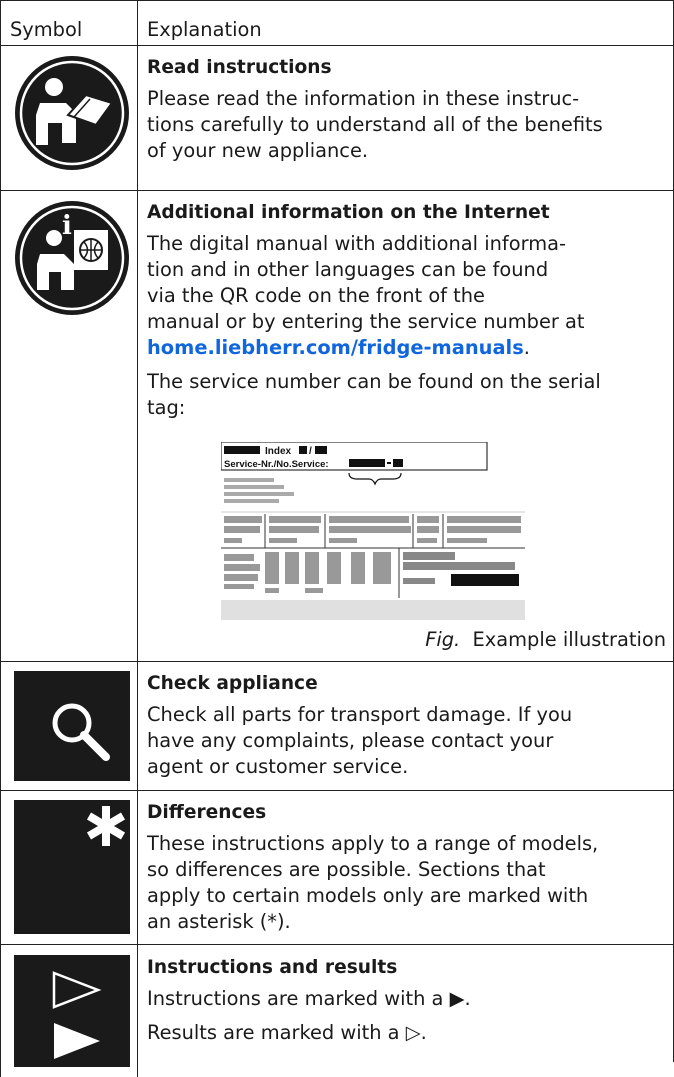 The width and height of the screenshot is (674, 1077). I want to click on serial-tag-illustration: Index / Service-Nr./No.Service:, so click(372, 532).